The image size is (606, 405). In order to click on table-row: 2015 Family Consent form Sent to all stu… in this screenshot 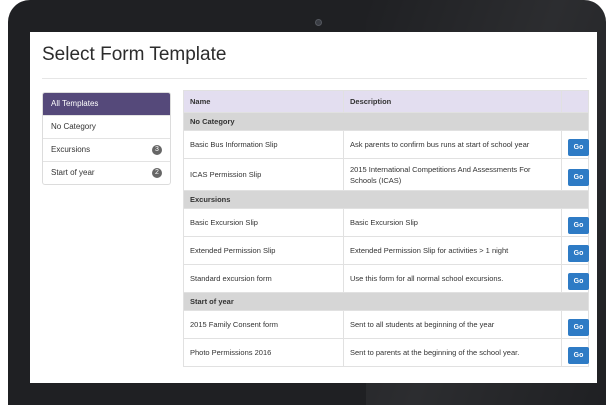, I will do `click(386, 324)`.